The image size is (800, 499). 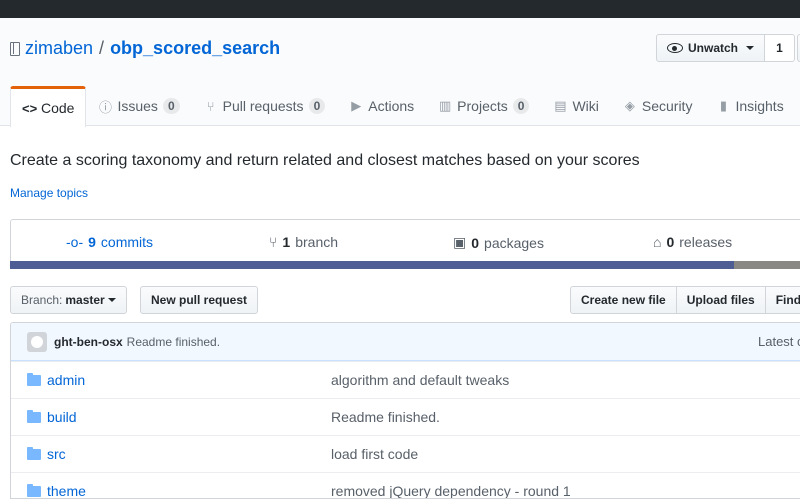 What do you see at coordinates (385, 417) in the screenshot?
I see `file-commit-message: Readme finished.` at bounding box center [385, 417].